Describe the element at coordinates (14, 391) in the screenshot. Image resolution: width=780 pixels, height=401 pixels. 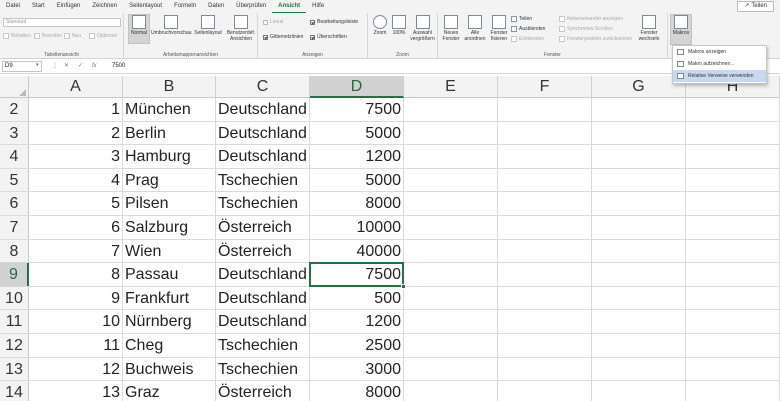
I see `row-header: 14` at that location.